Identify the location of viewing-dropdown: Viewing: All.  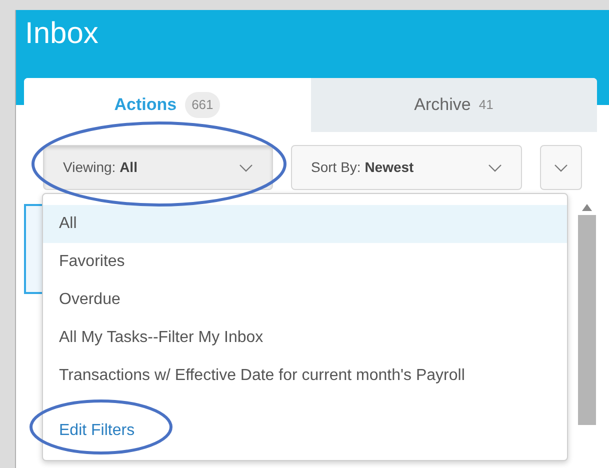
(158, 167).